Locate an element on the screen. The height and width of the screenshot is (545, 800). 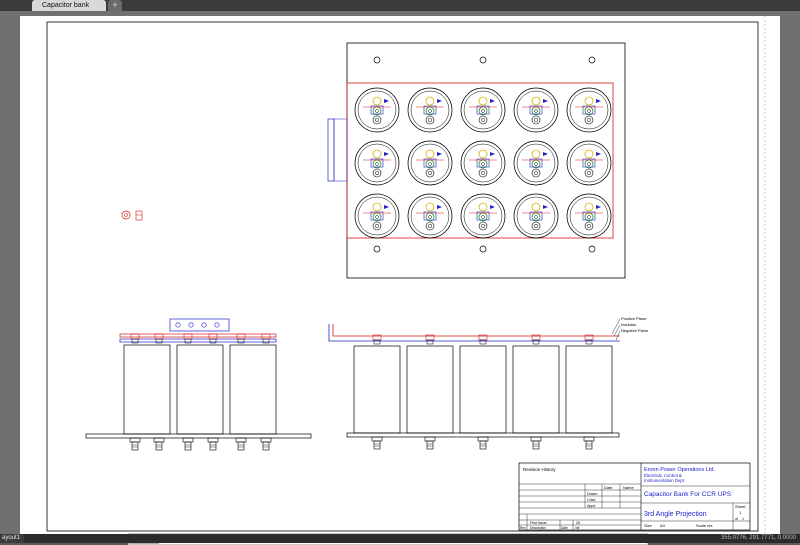
rev-col: Rev is located at coordinates (523, 528).